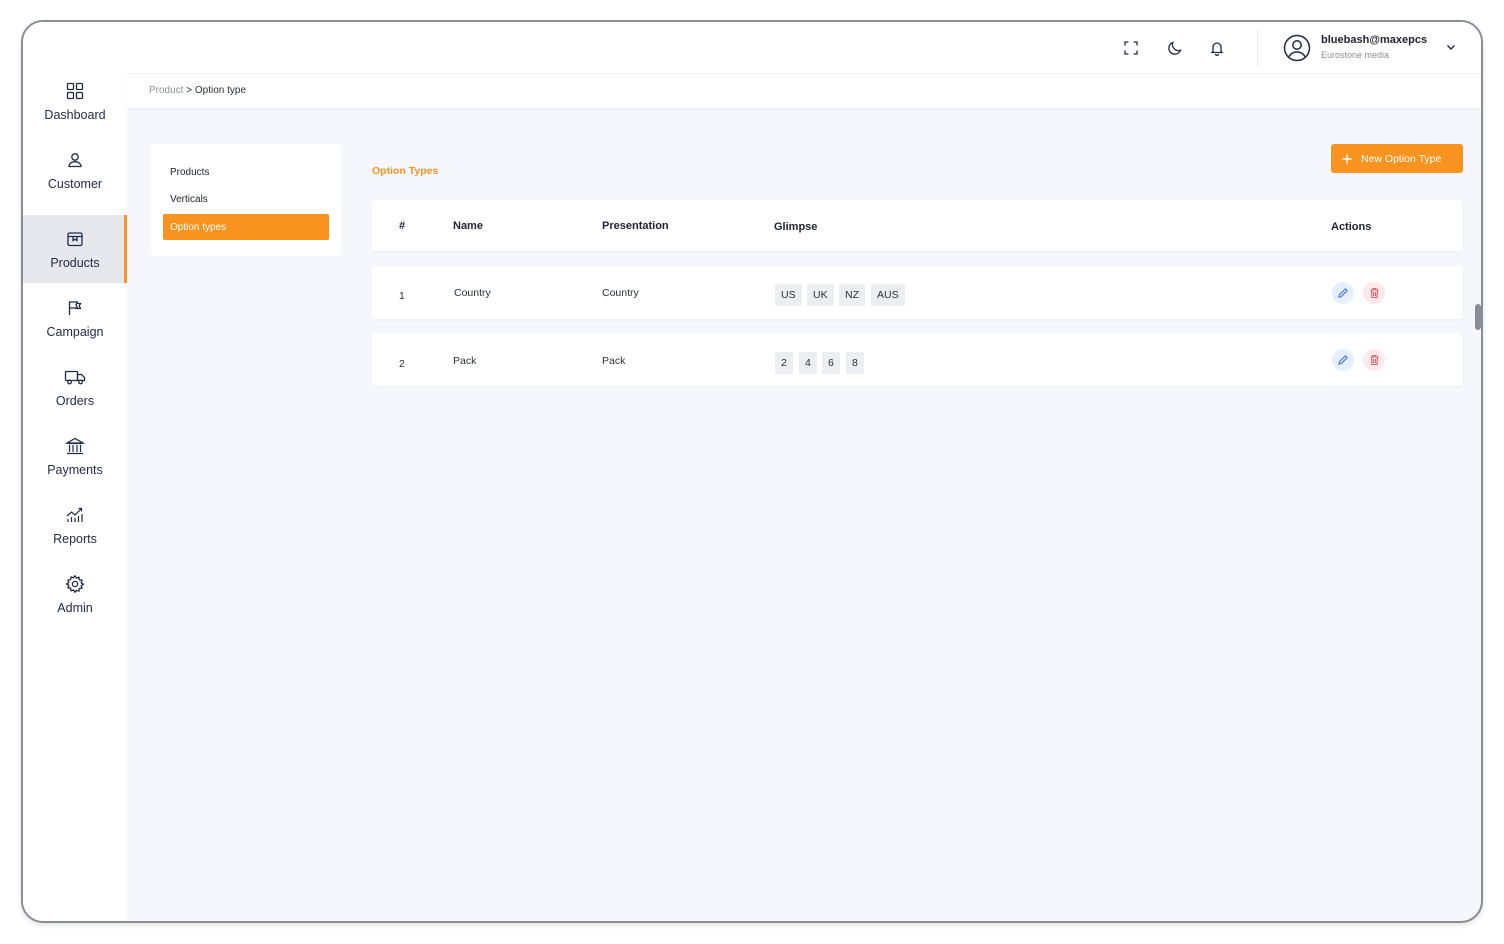 The image size is (1504, 944). What do you see at coordinates (75, 446) in the screenshot?
I see `bank-icon` at bounding box center [75, 446].